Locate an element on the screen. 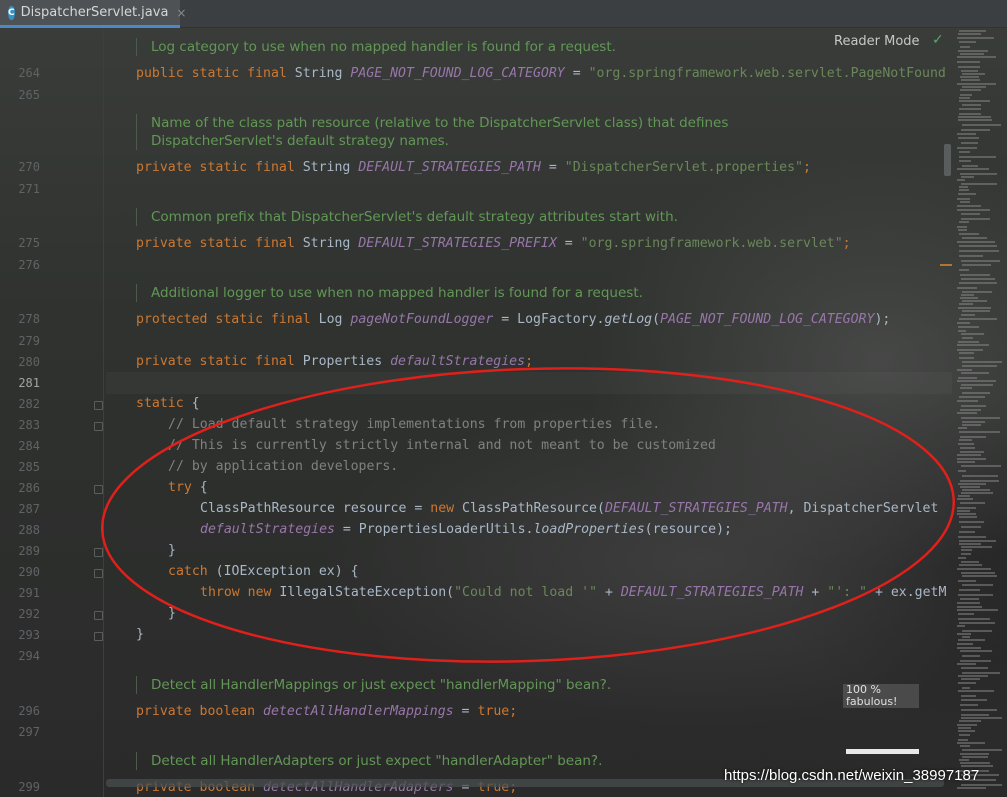 This screenshot has width=1007, height=797. type: String is located at coordinates (330, 243).